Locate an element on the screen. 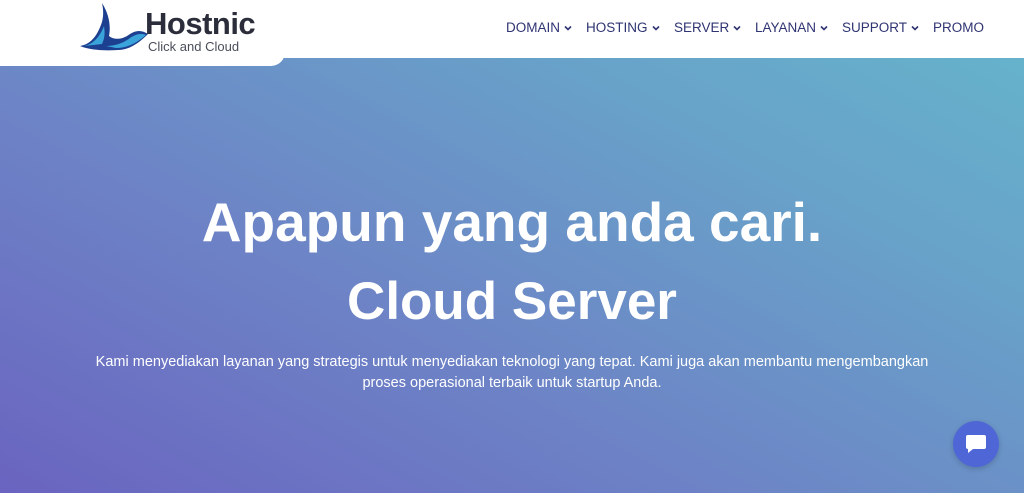  nav-label: SERVER is located at coordinates (702, 27).